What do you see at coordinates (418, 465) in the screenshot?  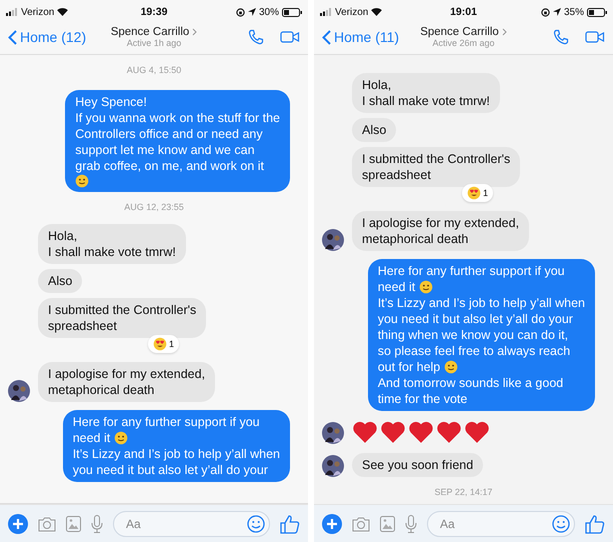 I see `message-bubble: See you soon friend` at bounding box center [418, 465].